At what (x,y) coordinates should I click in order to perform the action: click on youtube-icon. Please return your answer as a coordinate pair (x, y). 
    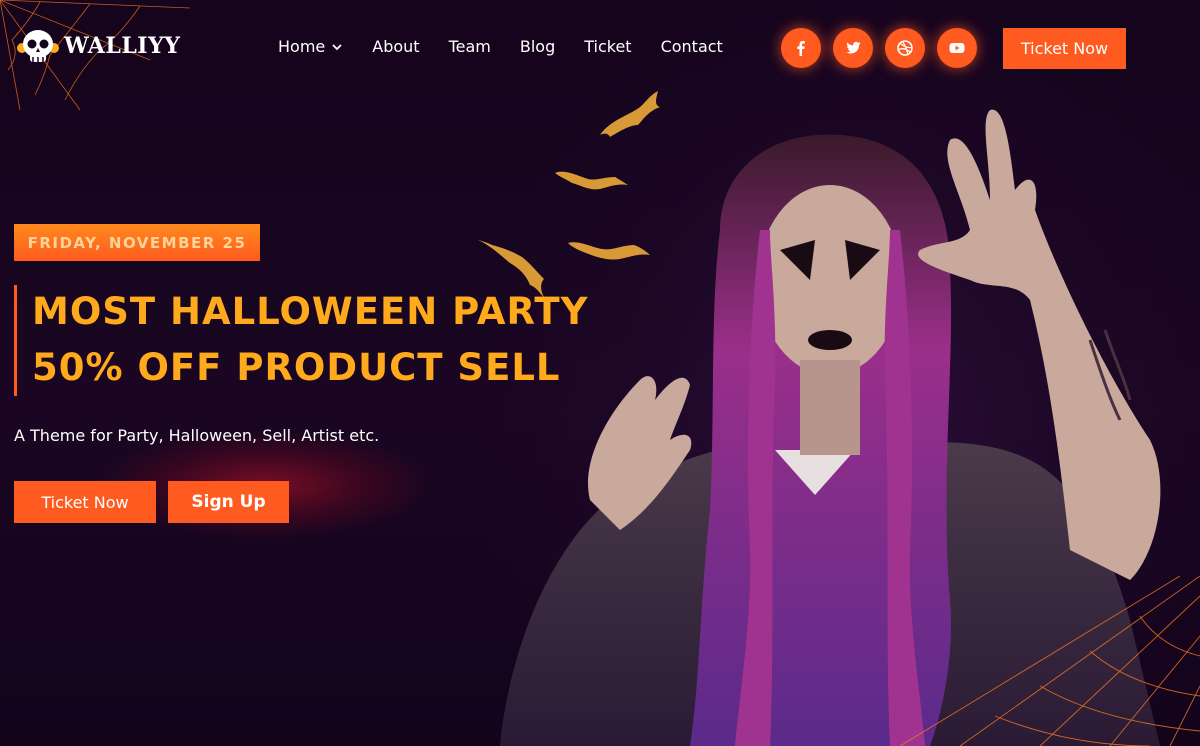
    Looking at the image, I should click on (957, 48).